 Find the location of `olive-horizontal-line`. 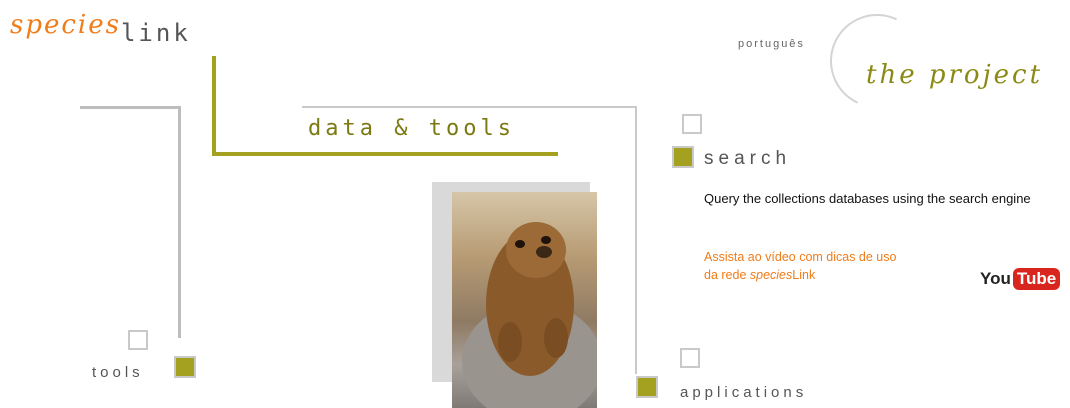

olive-horizontal-line is located at coordinates (385, 154).